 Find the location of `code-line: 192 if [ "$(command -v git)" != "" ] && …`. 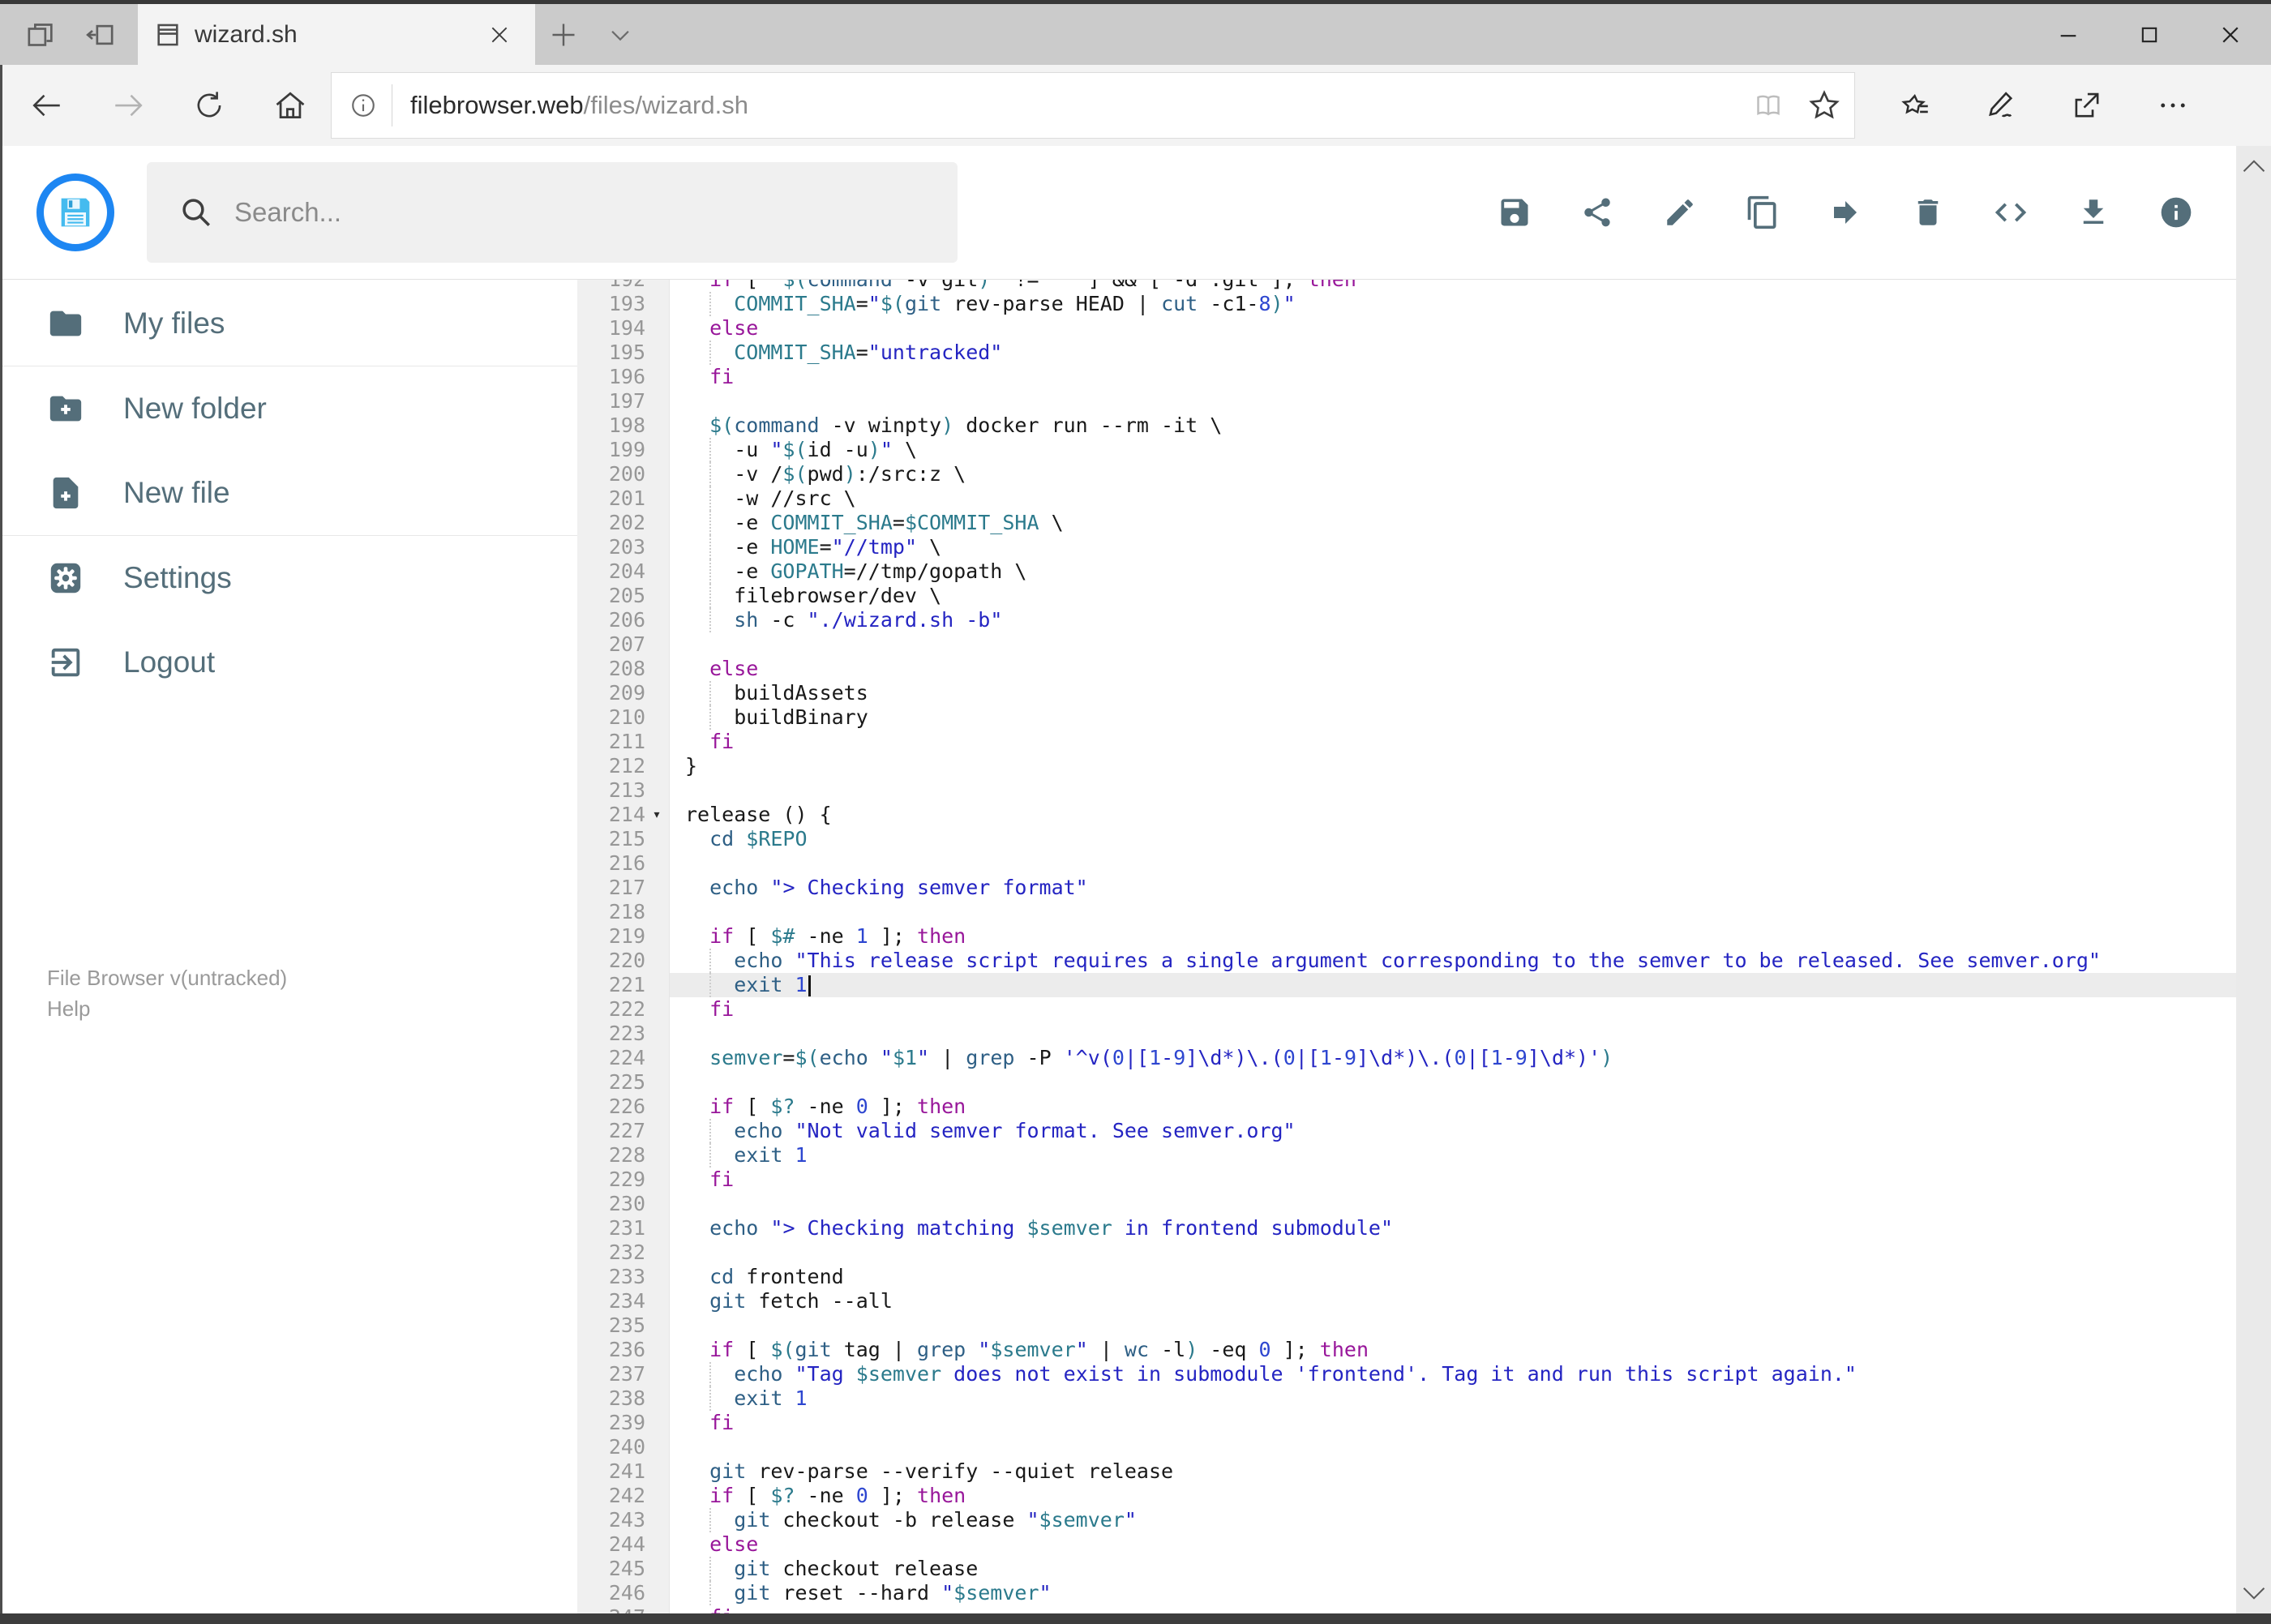

code-line: 192 if [ "$(command -v git)" != "" ] && … is located at coordinates (1424, 286).